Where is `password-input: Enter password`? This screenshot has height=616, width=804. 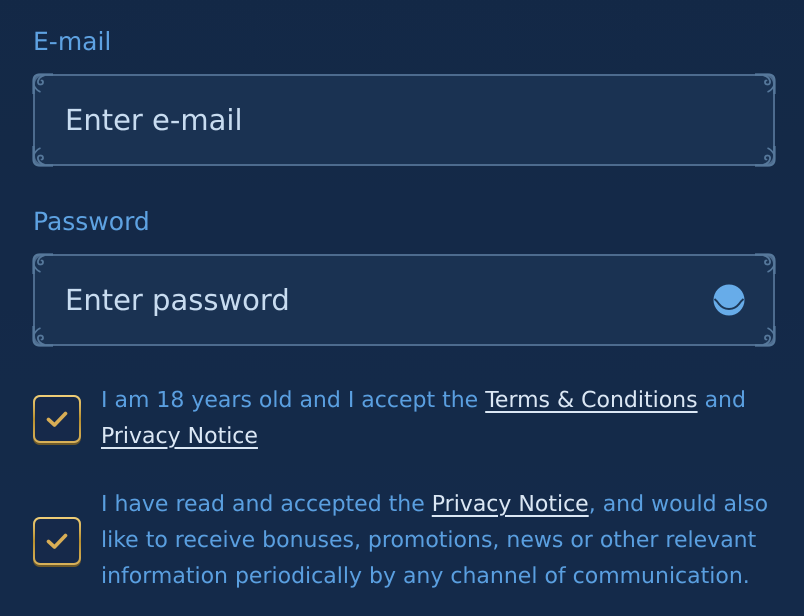 password-input: Enter password is located at coordinates (404, 300).